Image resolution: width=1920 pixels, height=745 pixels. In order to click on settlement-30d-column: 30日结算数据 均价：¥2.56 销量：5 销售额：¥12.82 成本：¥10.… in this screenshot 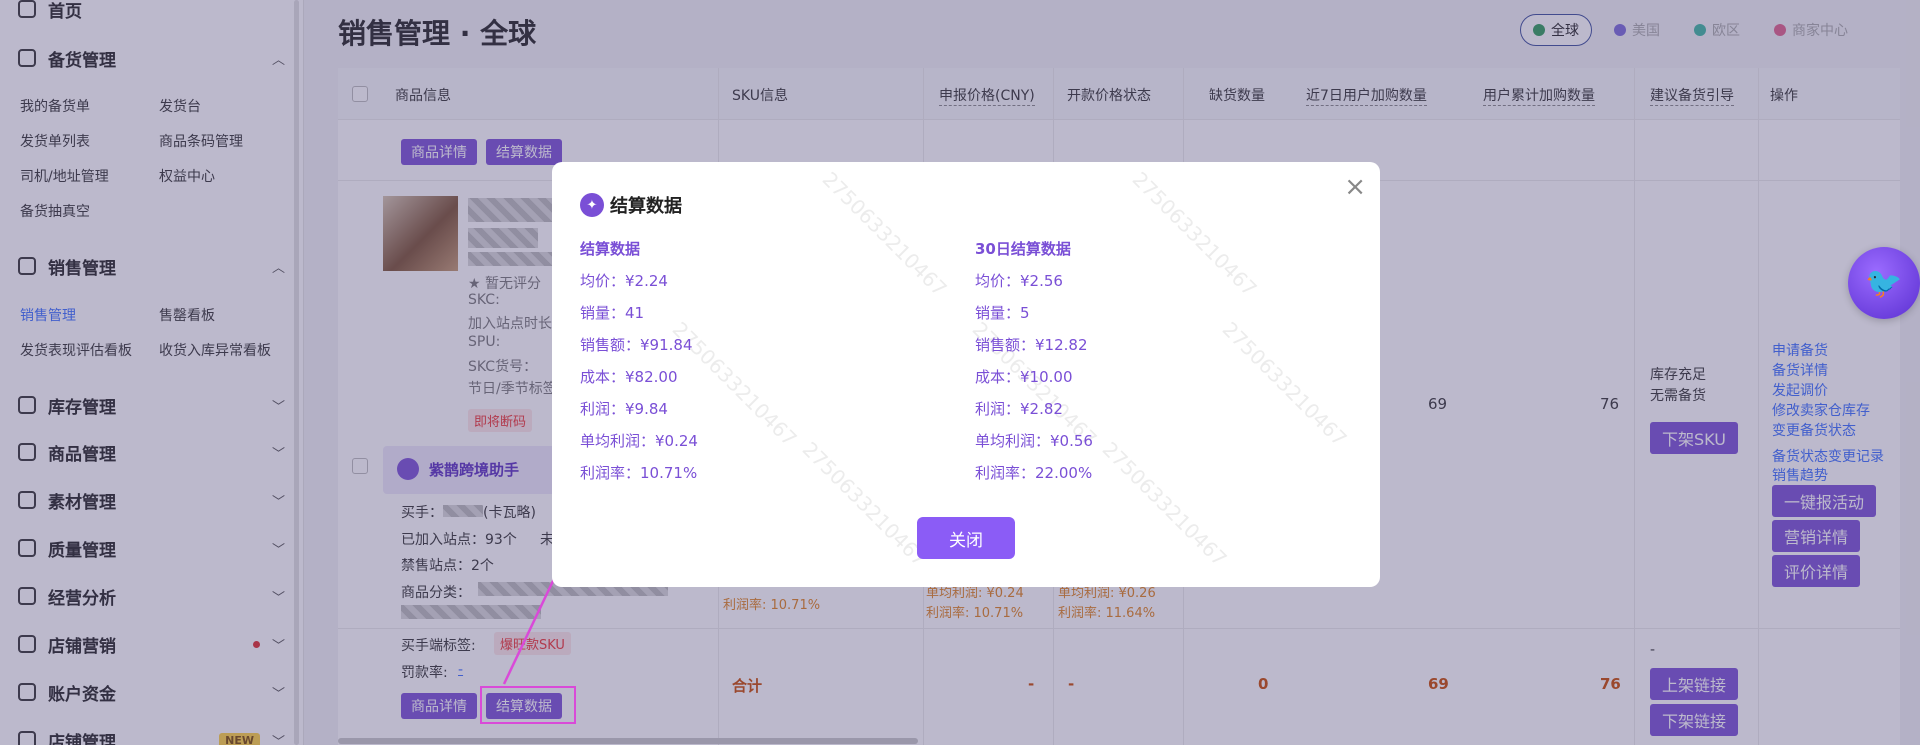, I will do `click(1034, 366)`.